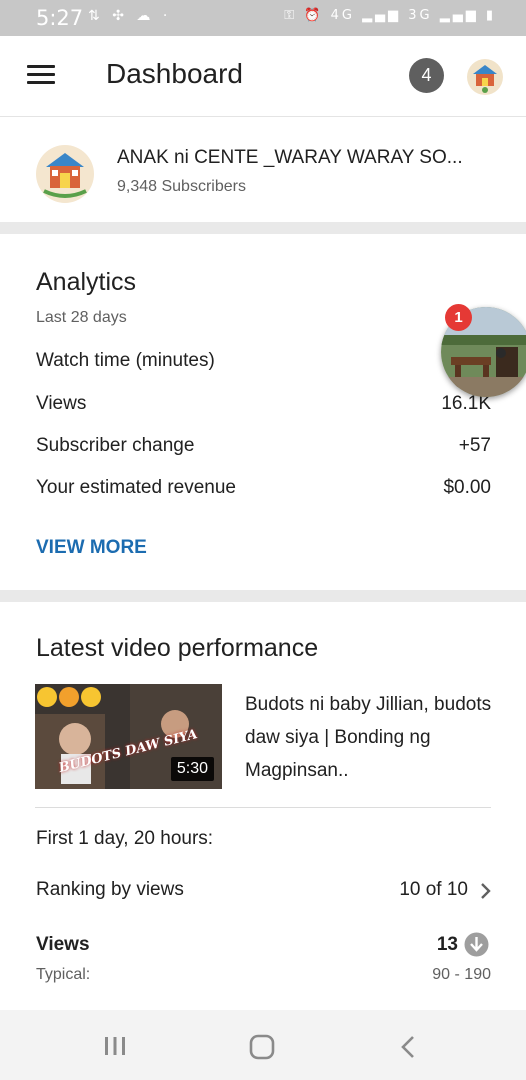 The width and height of the screenshot is (526, 1080). What do you see at coordinates (382, 15) in the screenshot?
I see `signal-icon: ▂▄▆` at bounding box center [382, 15].